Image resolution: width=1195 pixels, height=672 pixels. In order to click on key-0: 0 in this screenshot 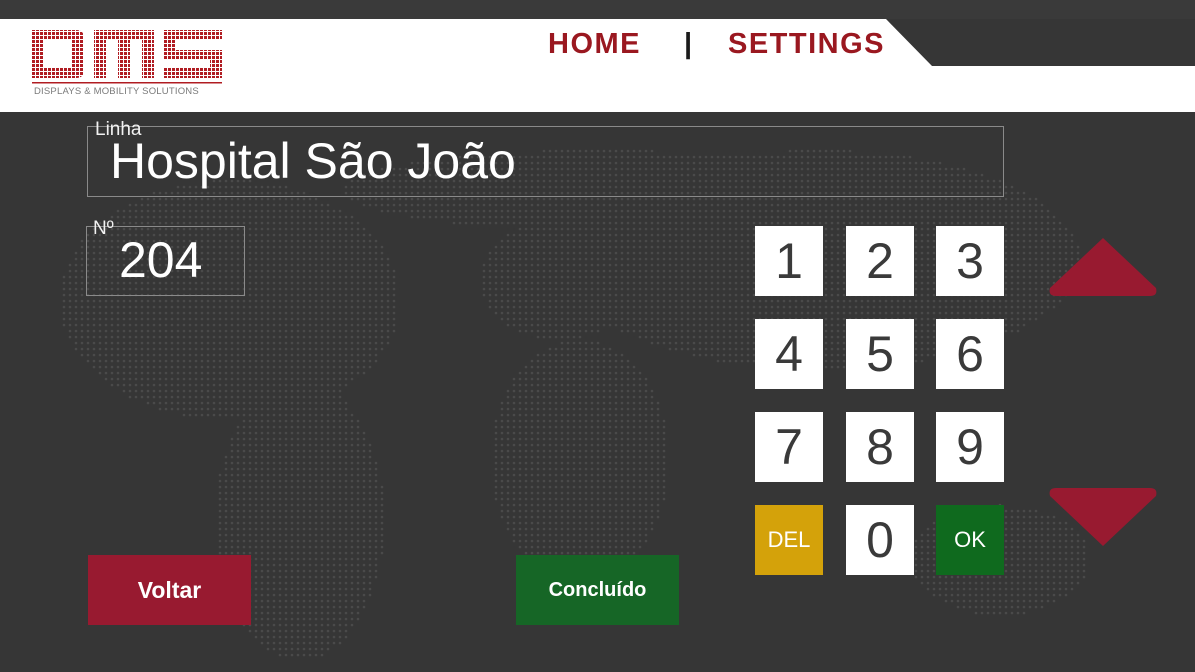, I will do `click(880, 540)`.